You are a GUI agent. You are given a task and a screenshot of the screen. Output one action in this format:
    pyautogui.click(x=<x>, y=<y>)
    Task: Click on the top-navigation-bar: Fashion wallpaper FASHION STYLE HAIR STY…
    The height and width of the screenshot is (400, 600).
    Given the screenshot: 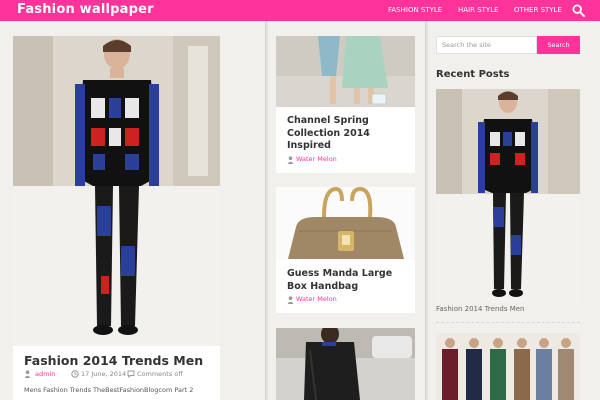 What is the action you would take?
    pyautogui.click(x=300, y=10)
    